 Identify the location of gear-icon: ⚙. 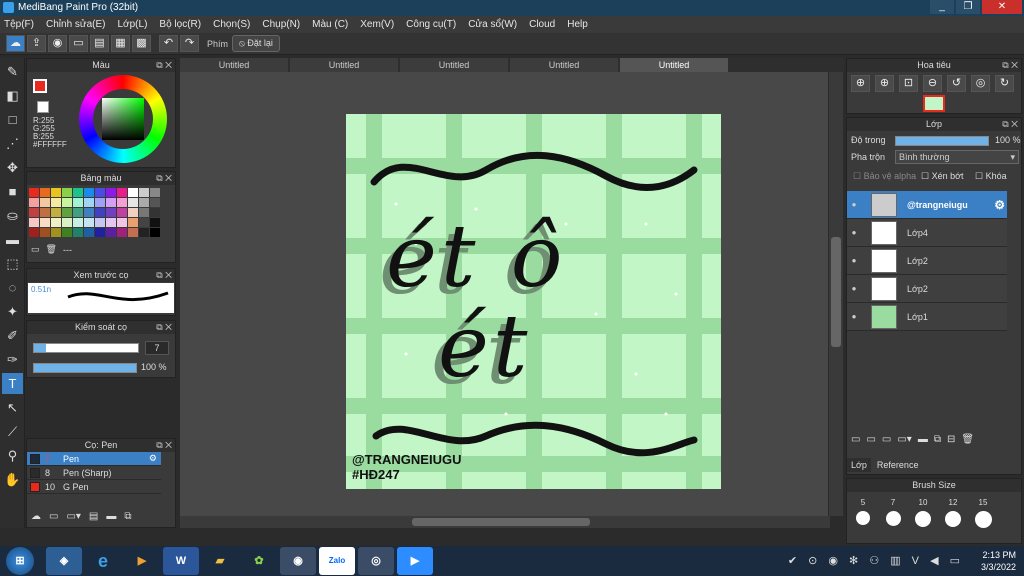
(999, 205).